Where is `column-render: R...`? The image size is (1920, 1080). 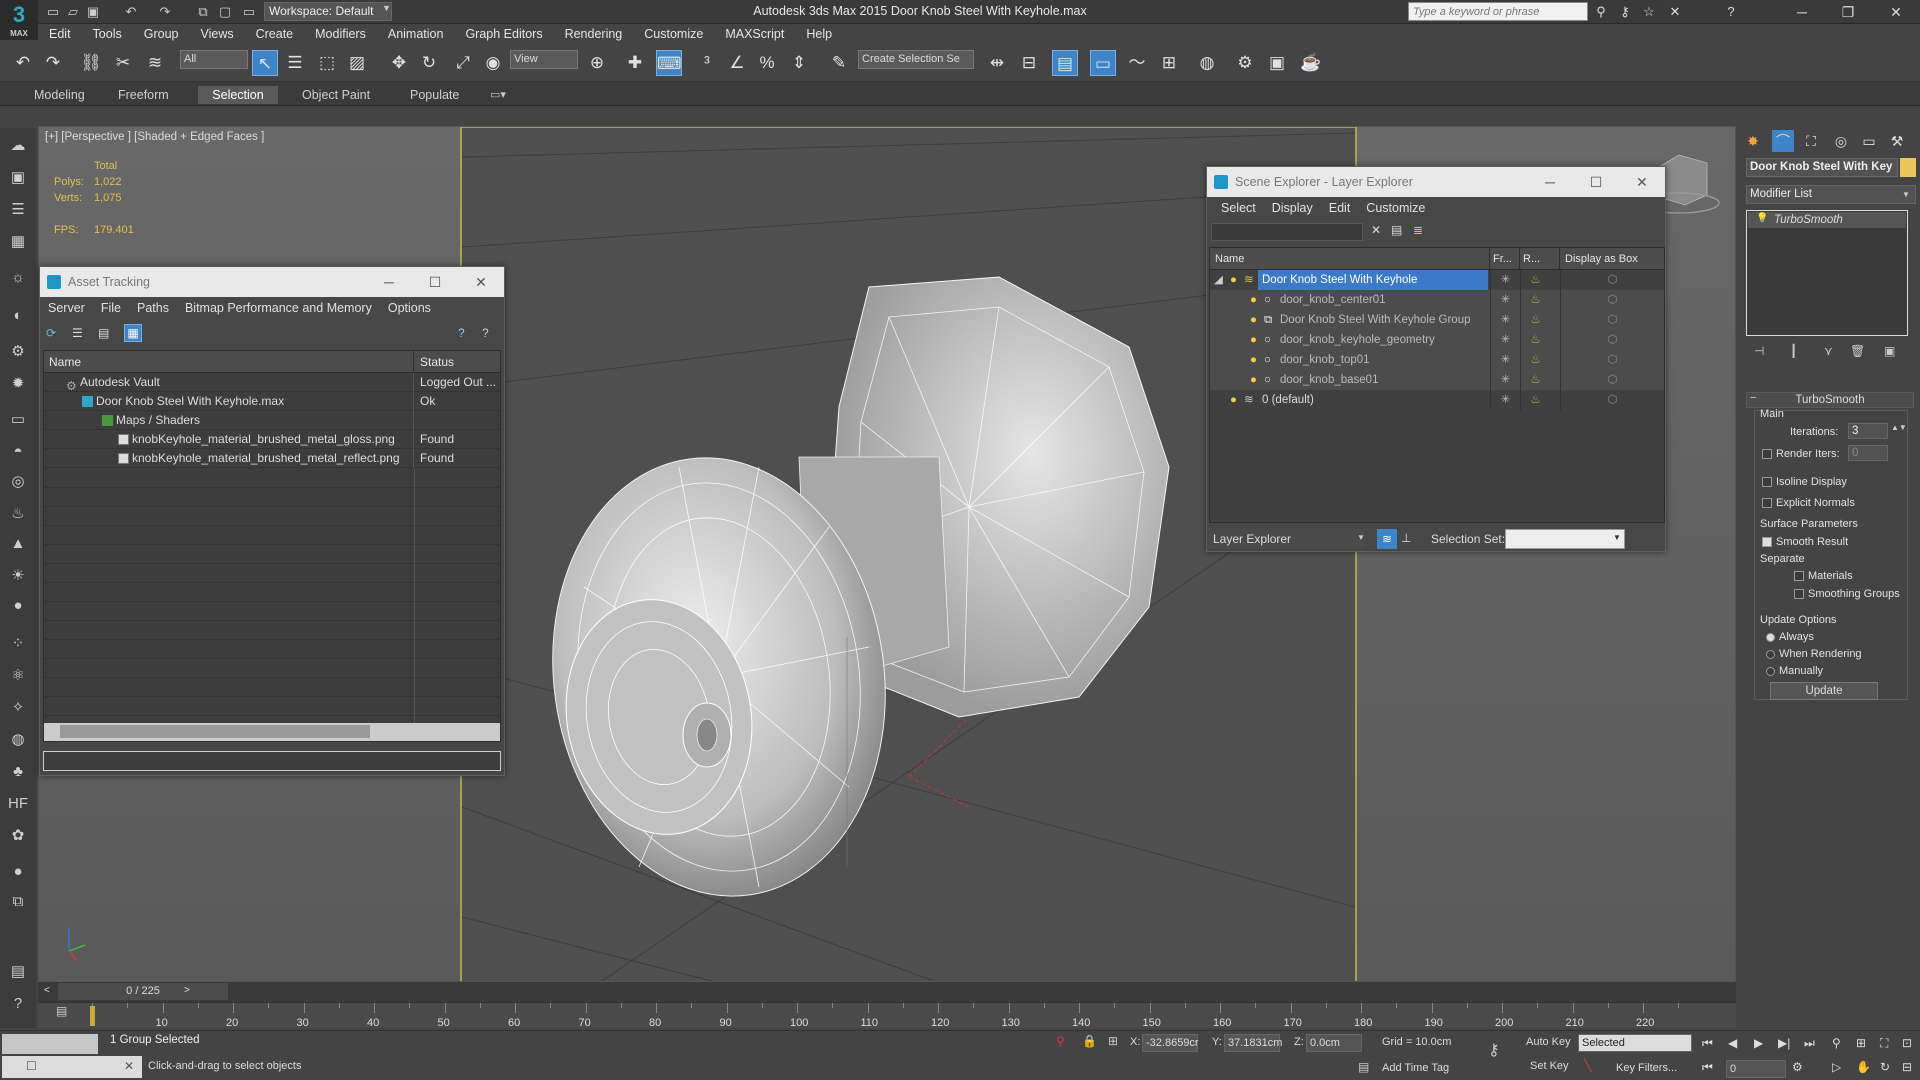 column-render: R... is located at coordinates (1540, 259).